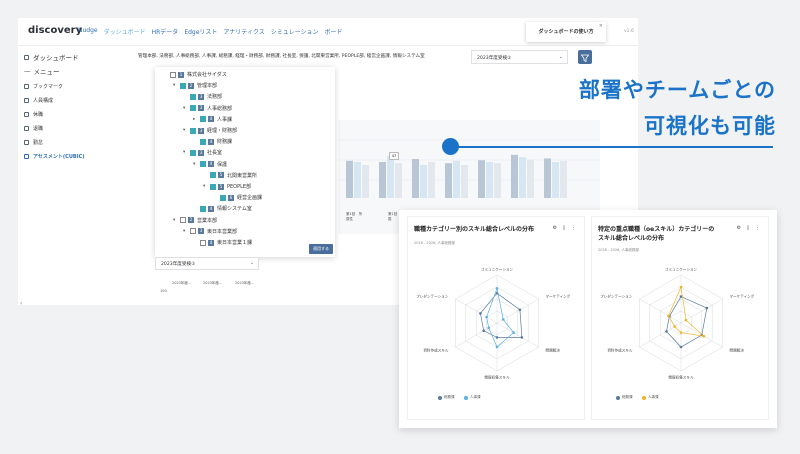  Describe the element at coordinates (195, 220) in the screenshot. I see `tree-item: ▾ 2 営業本部` at that location.